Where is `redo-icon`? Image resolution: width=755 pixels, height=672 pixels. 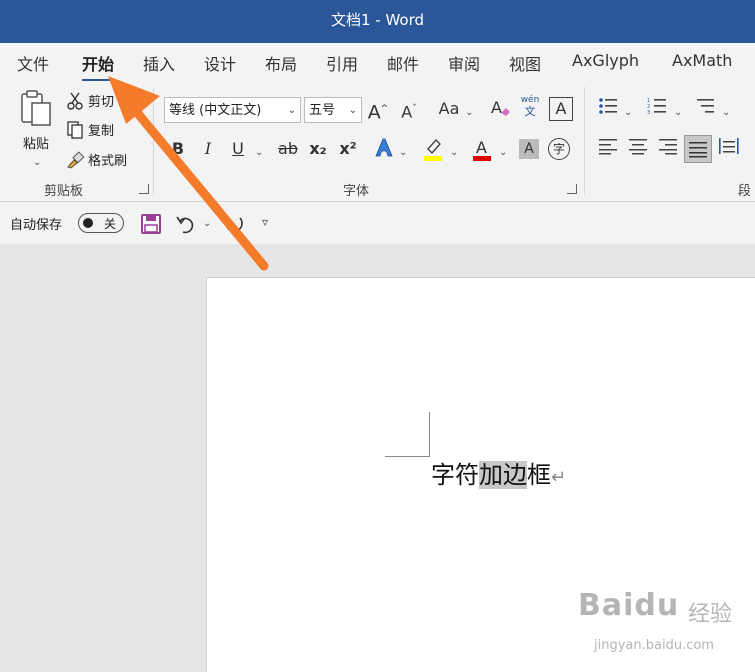
redo-icon is located at coordinates (234, 225).